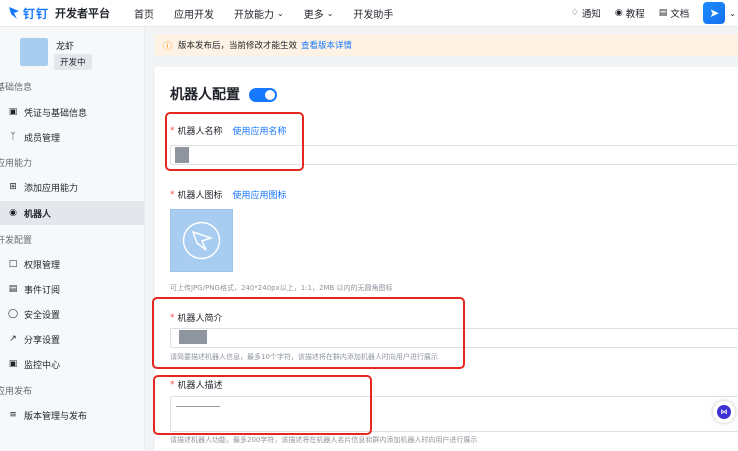 Image resolution: width=738 pixels, height=451 pixels. What do you see at coordinates (16, 164) in the screenshot?
I see `section-app-capabilities: 应用能力` at bounding box center [16, 164].